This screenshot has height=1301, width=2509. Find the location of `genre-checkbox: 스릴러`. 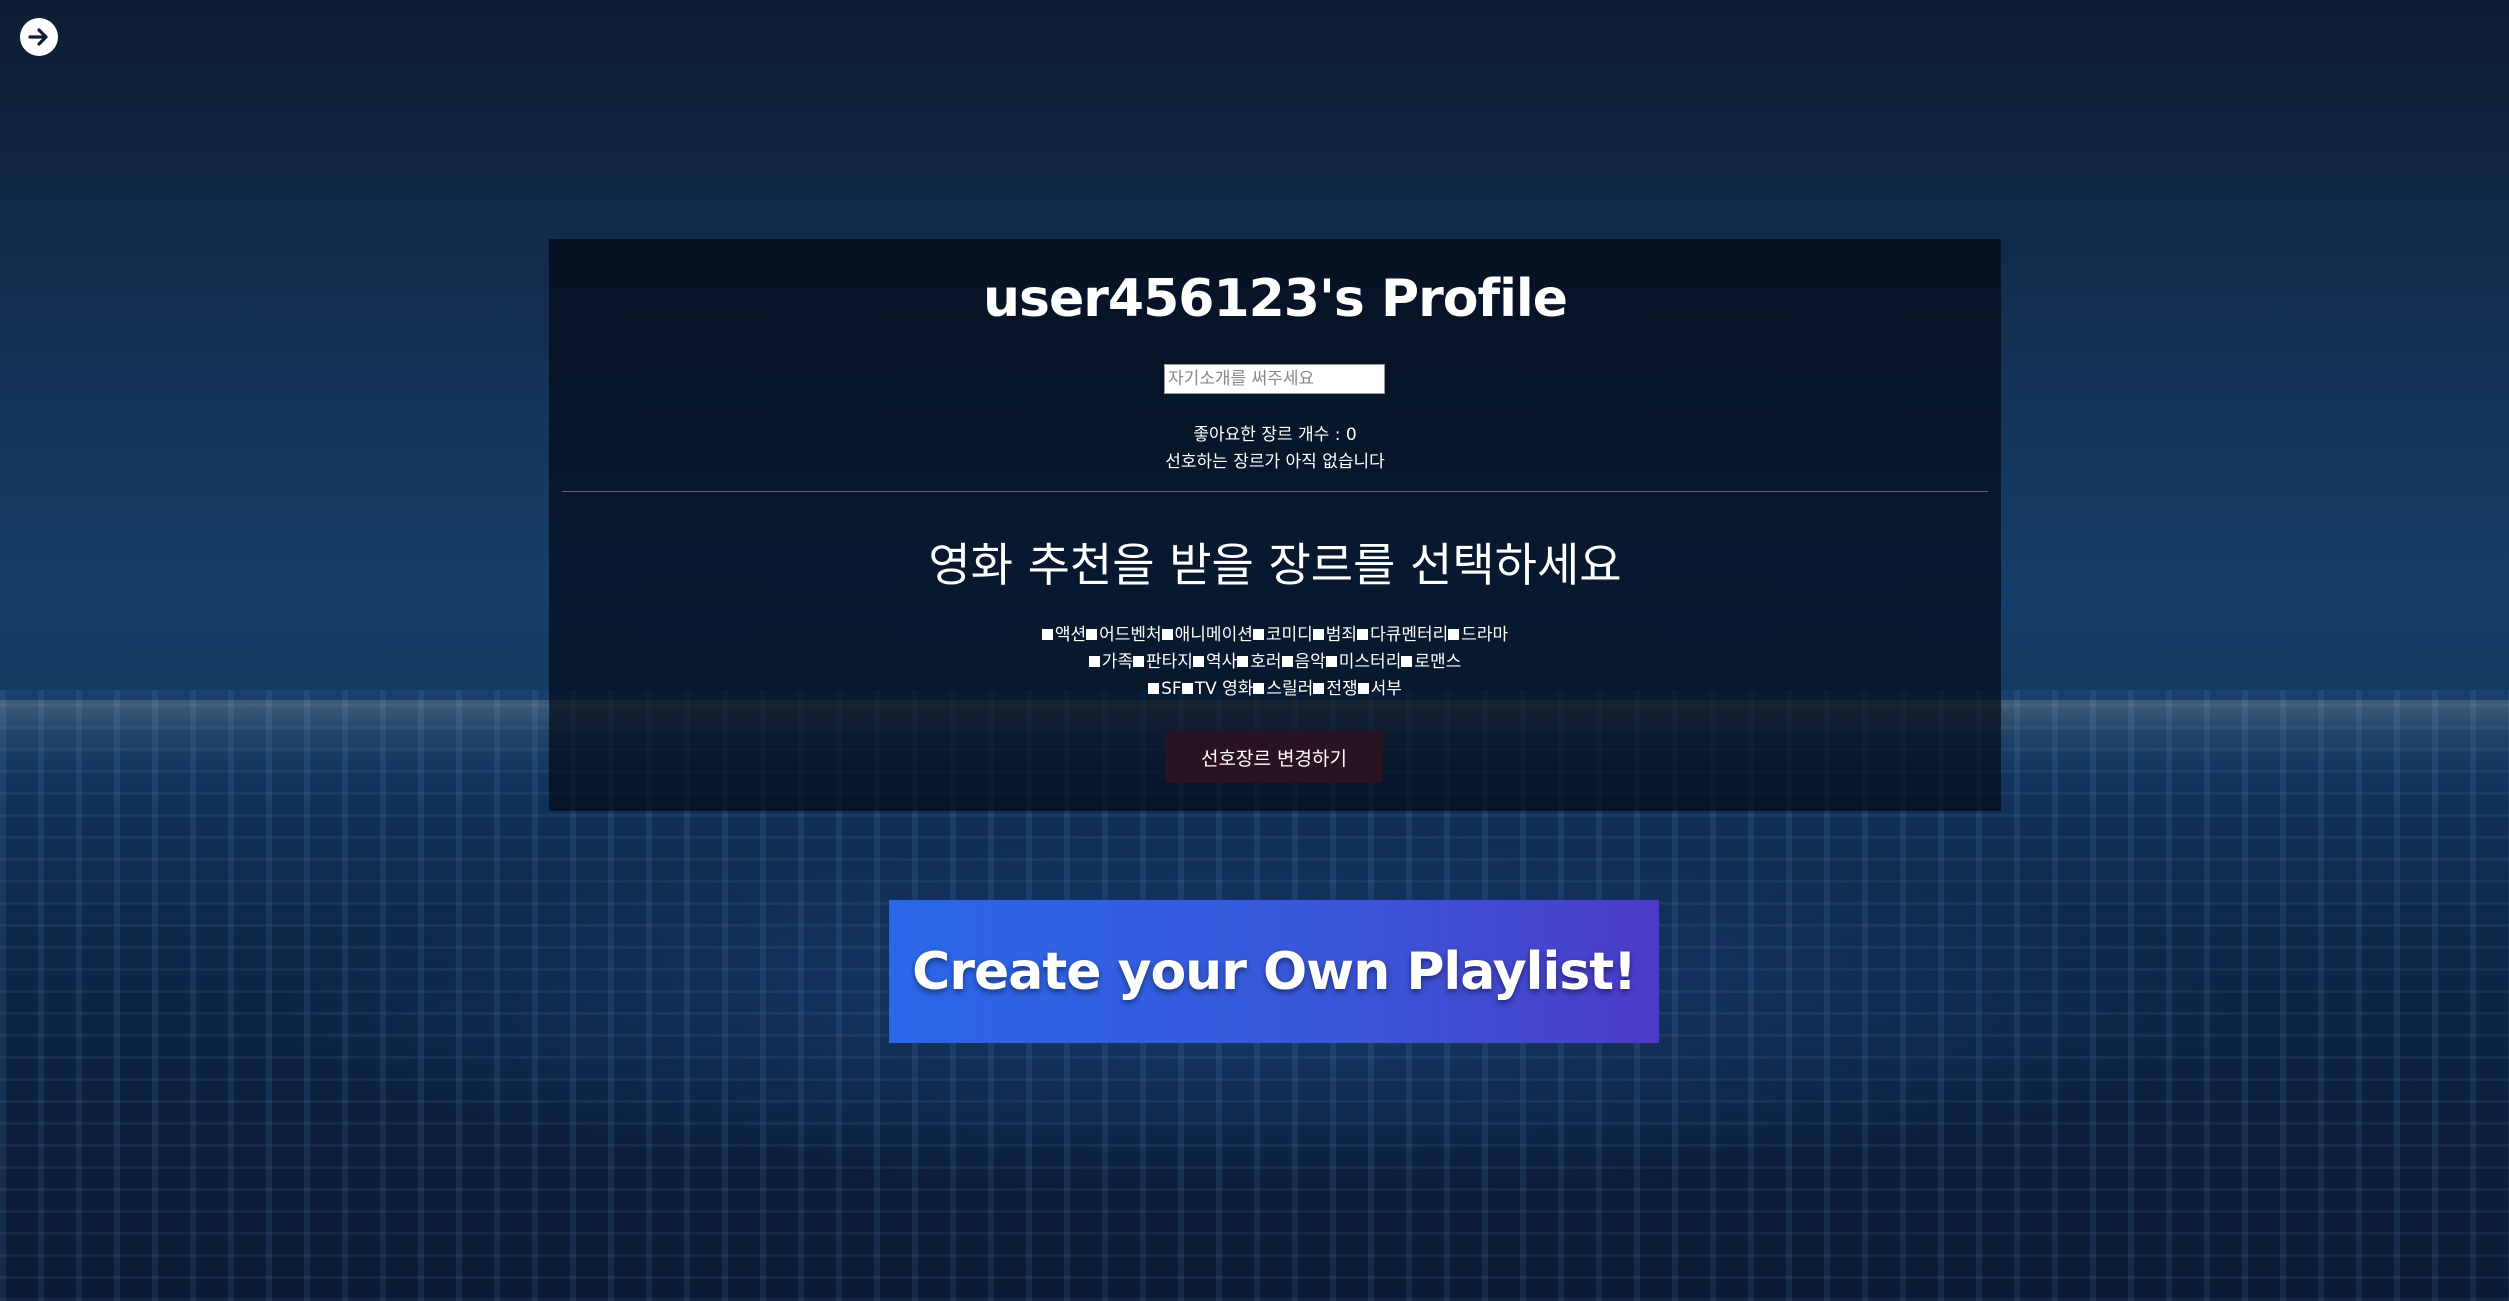

genre-checkbox: 스릴러 is located at coordinates (1283, 689).